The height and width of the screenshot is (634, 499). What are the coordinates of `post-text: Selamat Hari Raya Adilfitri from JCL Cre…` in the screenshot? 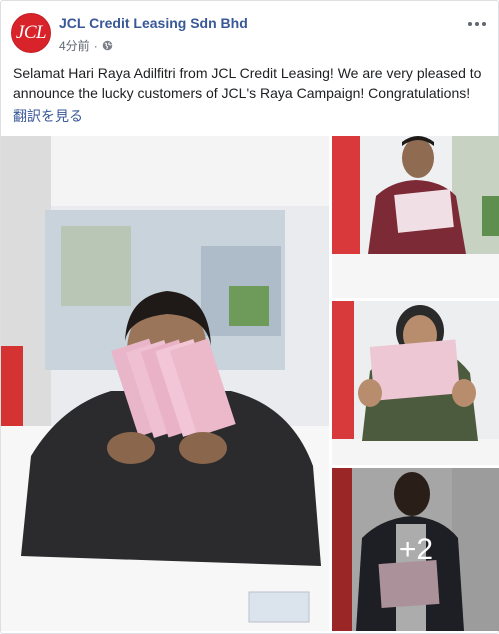 It's located at (247, 83).